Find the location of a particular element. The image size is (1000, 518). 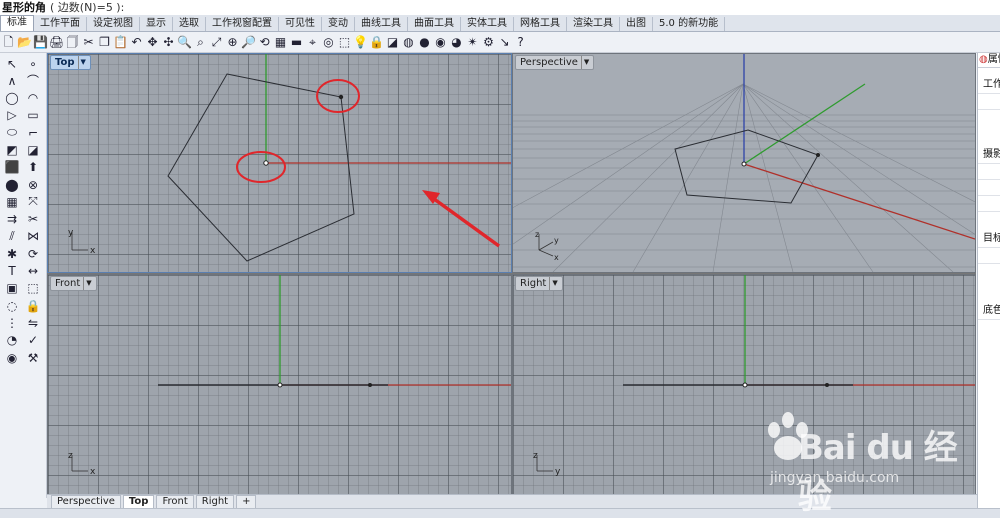

text-icon: T is located at coordinates (12, 271).